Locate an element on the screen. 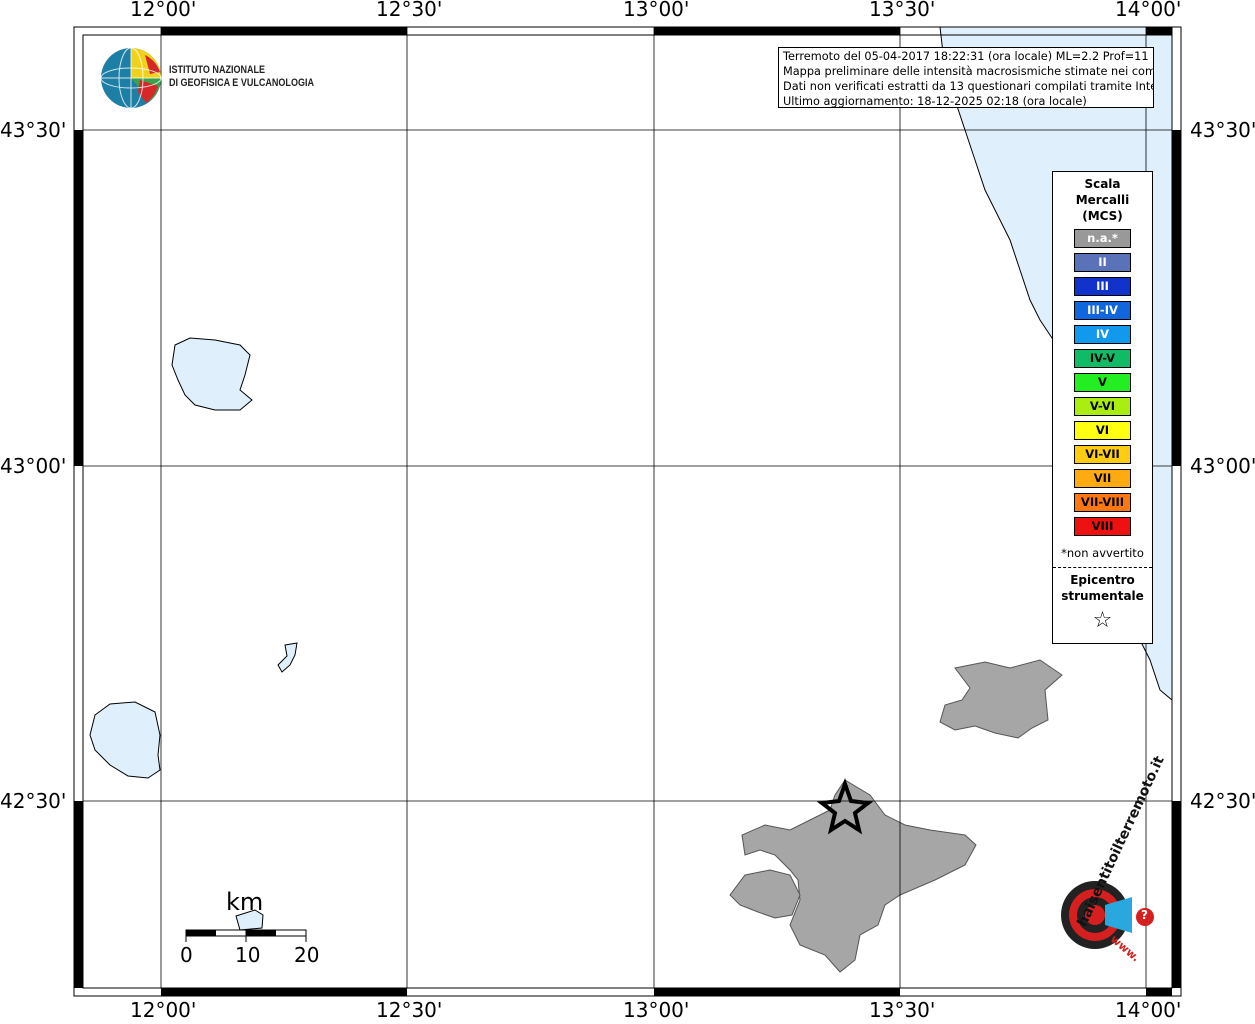 The height and width of the screenshot is (1024, 1255). legend-title-line-1: Scala is located at coordinates (1102, 184).